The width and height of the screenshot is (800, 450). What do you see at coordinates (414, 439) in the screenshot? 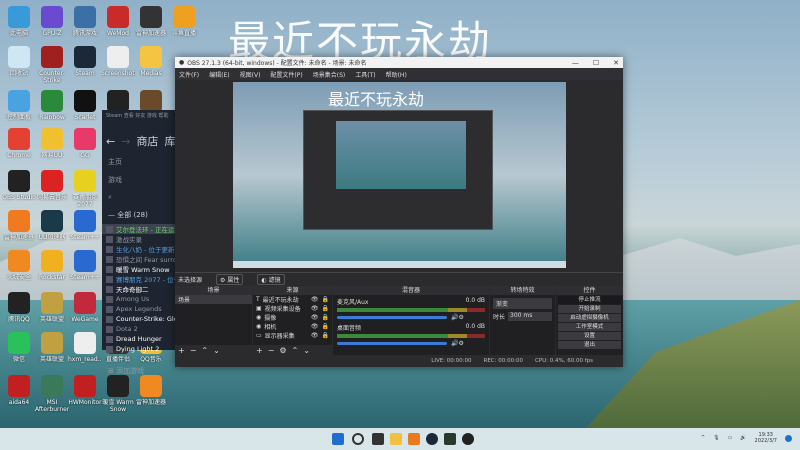
I see `app-icon` at bounding box center [414, 439].